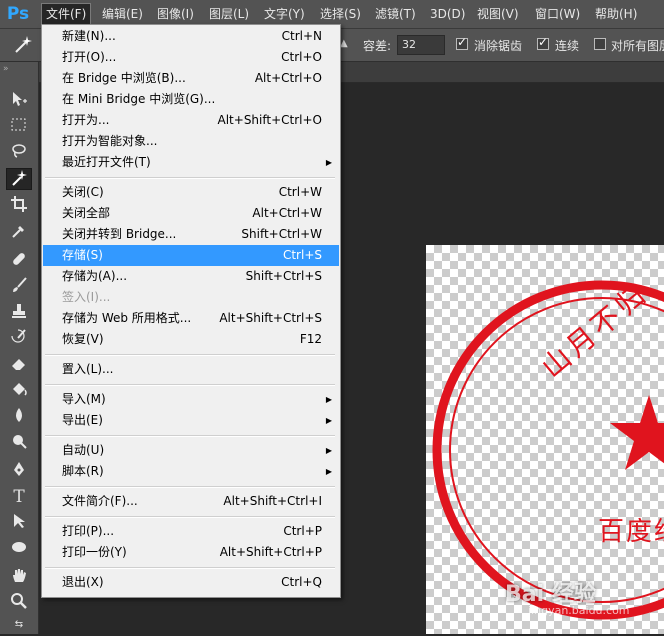 This screenshot has height=636, width=664. I want to click on shape-tool-icon, so click(19, 549).